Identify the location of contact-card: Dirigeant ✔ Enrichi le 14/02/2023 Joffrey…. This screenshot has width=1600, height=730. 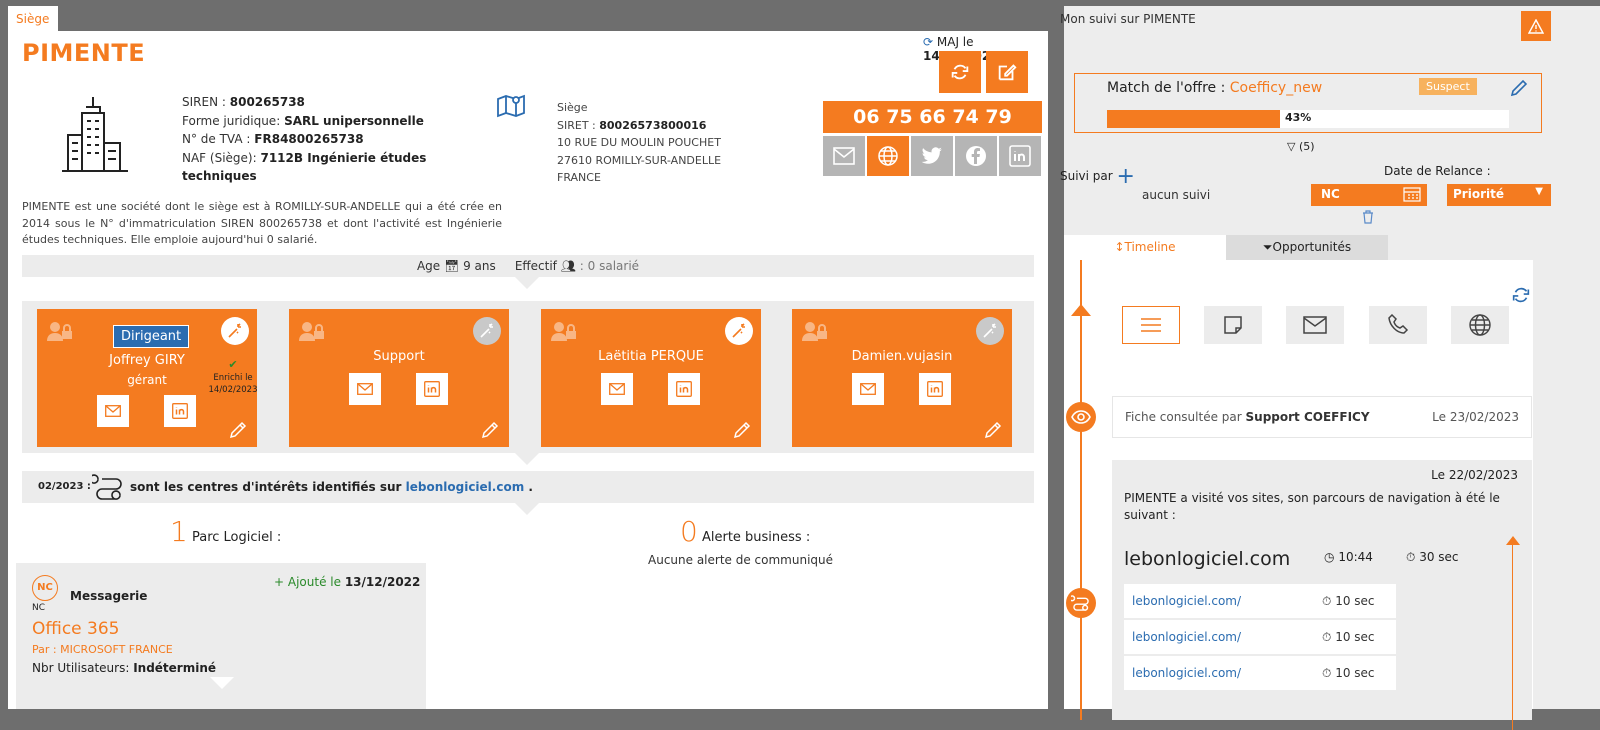
(147, 378).